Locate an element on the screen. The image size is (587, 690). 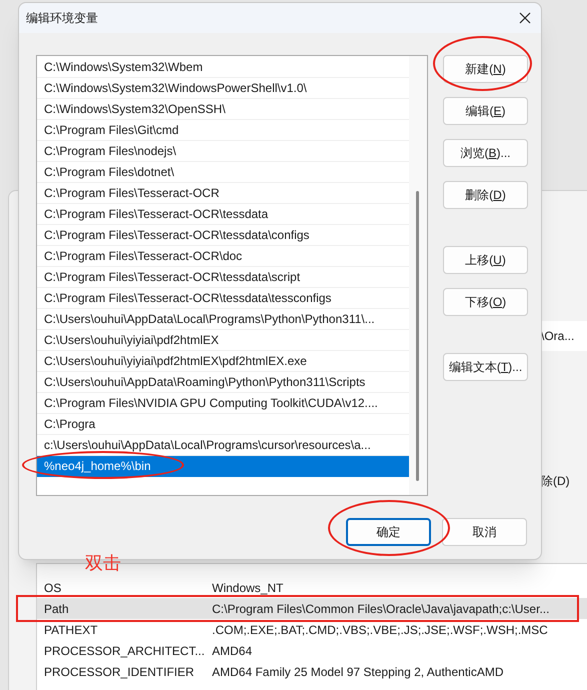
path-item: C:\Windows\System32\OpenSSH\ is located at coordinates (223, 109).